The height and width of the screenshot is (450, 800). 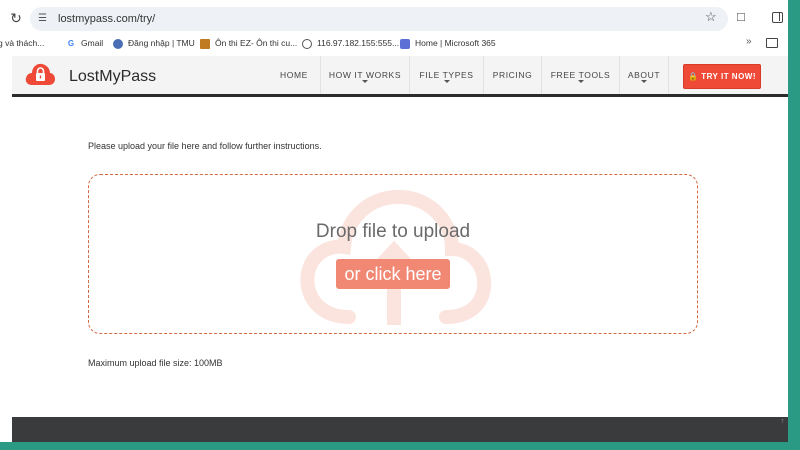 What do you see at coordinates (379, 19) in the screenshot?
I see `omnibox: ☰ lostmypass.com/try/` at bounding box center [379, 19].